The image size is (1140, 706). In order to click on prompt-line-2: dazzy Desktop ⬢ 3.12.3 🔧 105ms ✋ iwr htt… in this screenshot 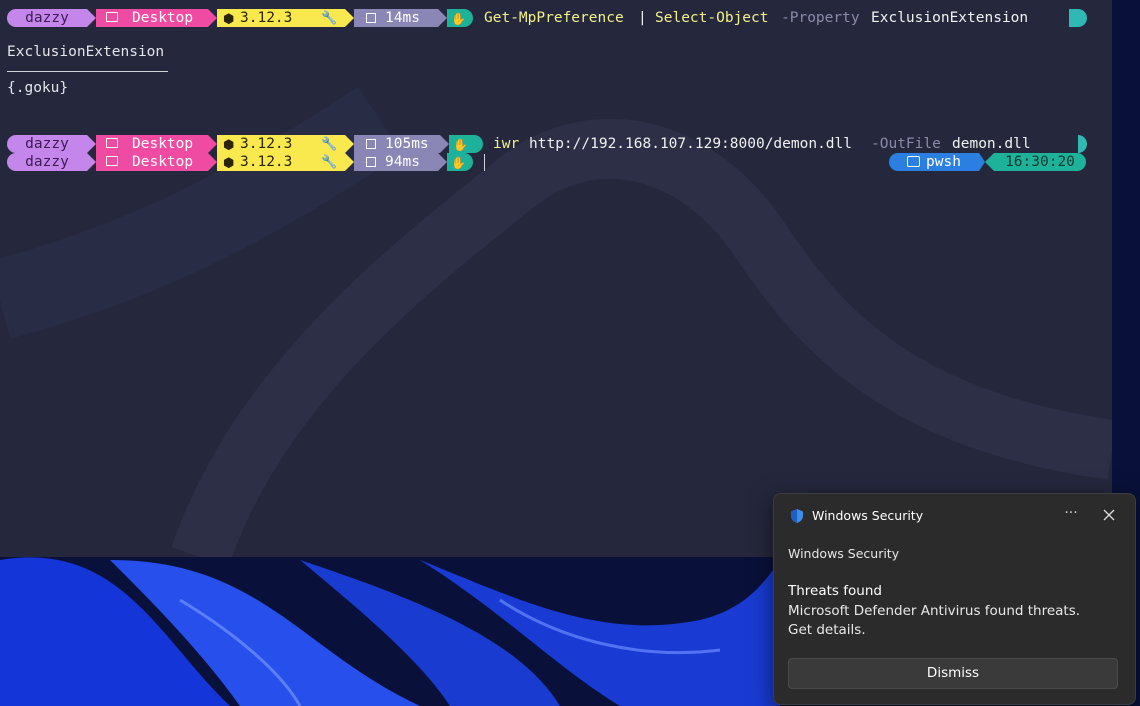, I will do `click(556, 144)`.